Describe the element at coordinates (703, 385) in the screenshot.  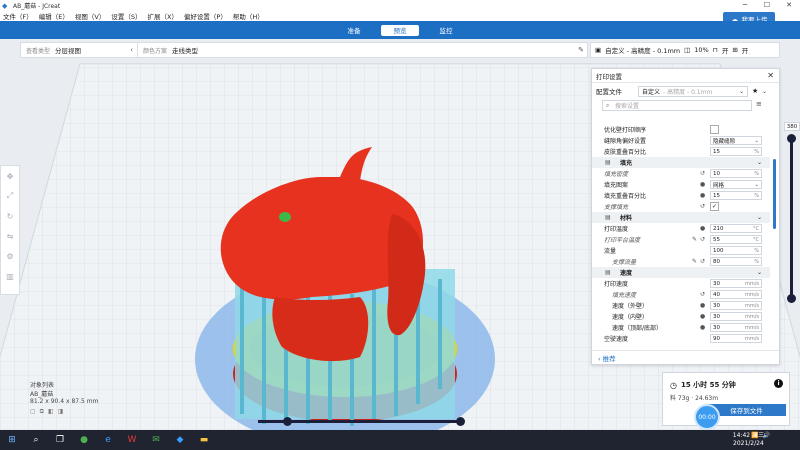
I see `print-time: ◷ 15 小时 55 分钟` at that location.